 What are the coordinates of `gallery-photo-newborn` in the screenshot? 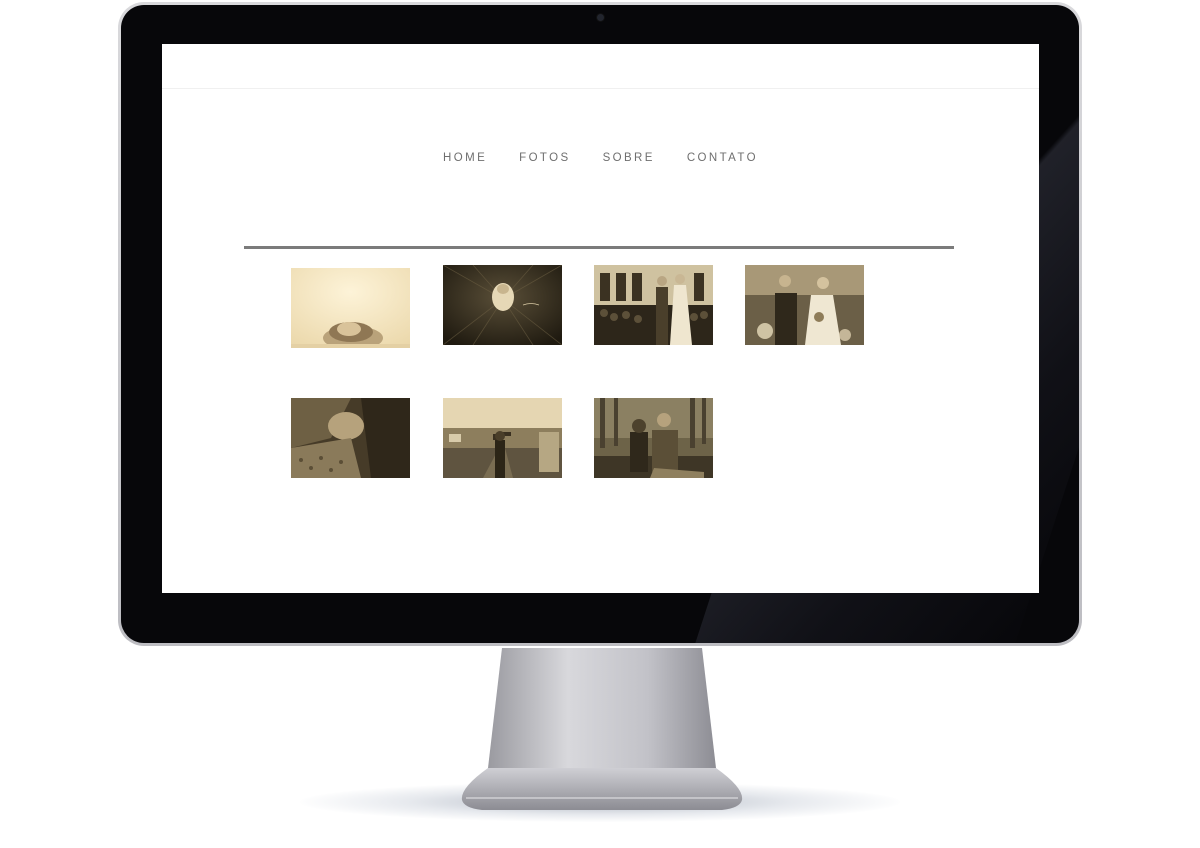 It's located at (350, 308).